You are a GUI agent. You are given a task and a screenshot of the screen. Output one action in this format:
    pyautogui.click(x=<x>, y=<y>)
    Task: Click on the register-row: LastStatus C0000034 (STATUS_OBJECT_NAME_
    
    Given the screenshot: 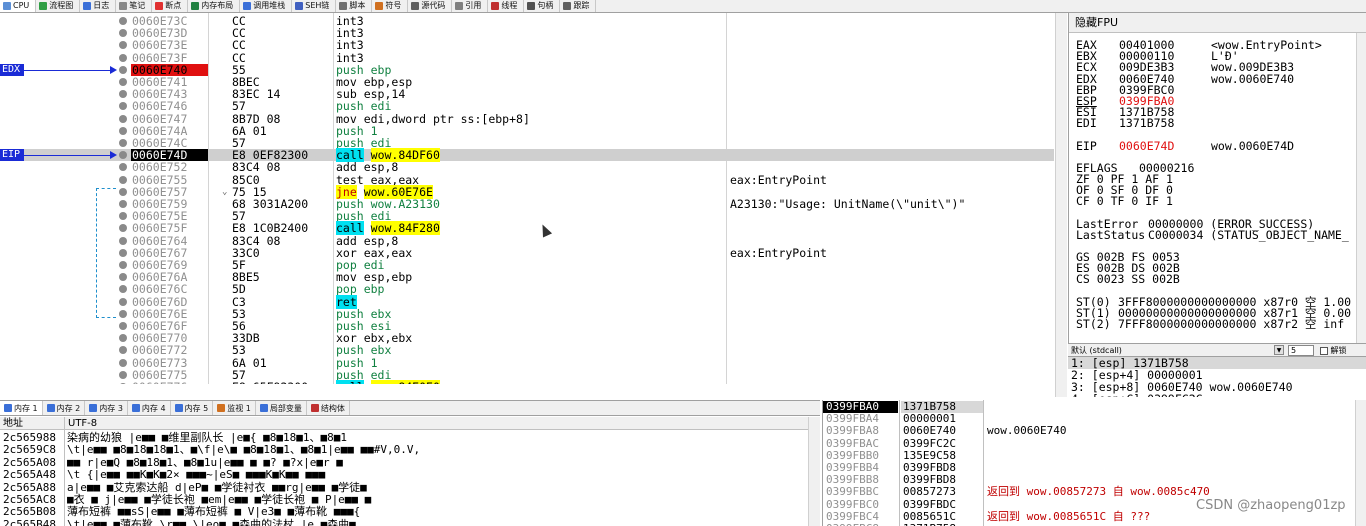 What is the action you would take?
    pyautogui.click(x=1217, y=235)
    